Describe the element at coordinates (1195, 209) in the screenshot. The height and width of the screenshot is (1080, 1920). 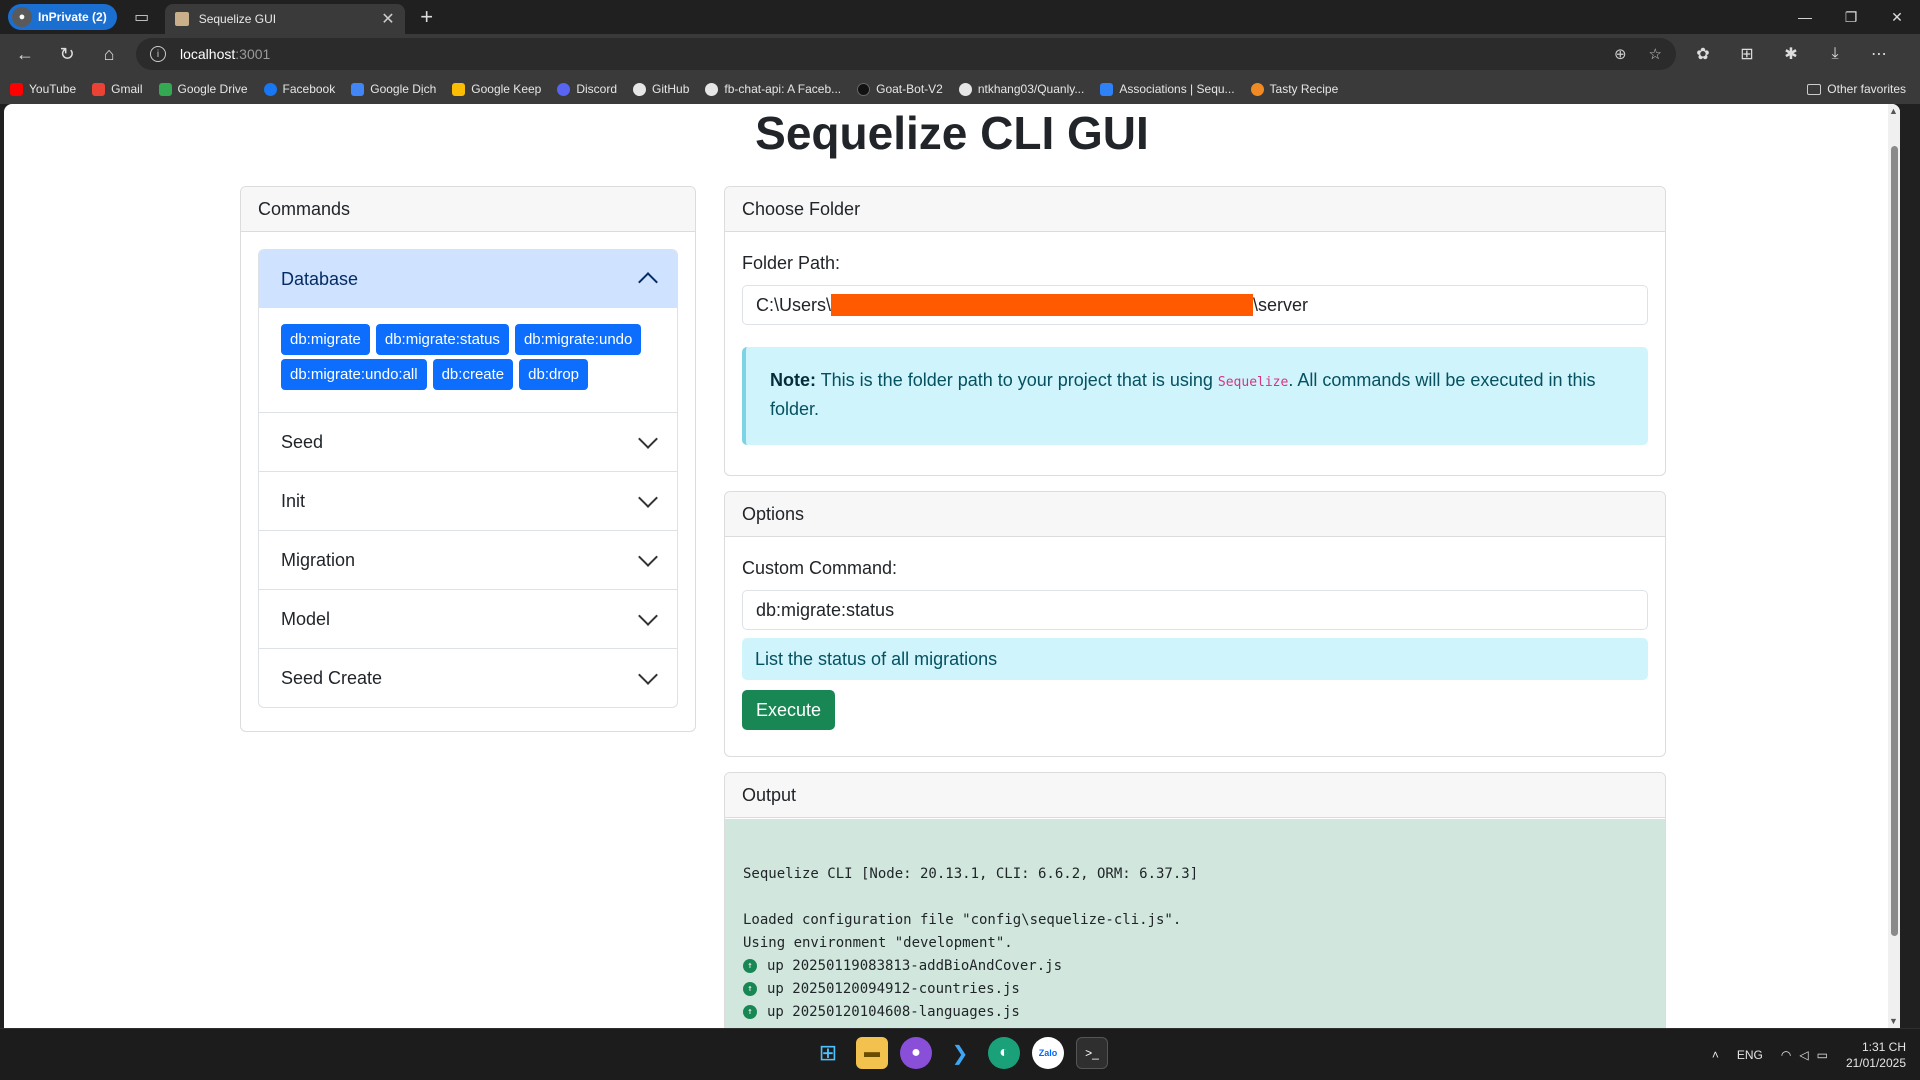
I see `choose-folder-header: Choose Folder` at that location.